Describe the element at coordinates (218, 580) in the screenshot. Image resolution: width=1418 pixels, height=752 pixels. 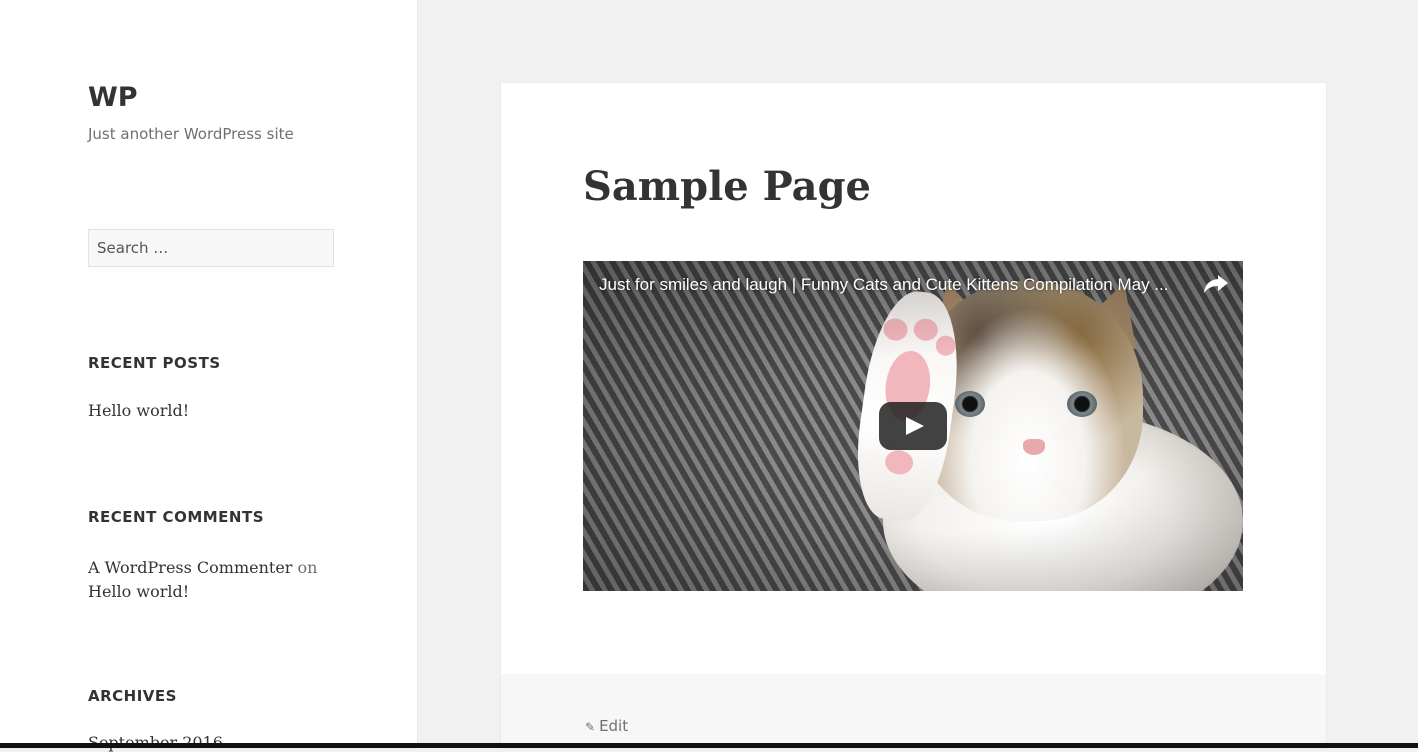
I see `recent-comment: A WordPress Commenter on Hello world!` at that location.